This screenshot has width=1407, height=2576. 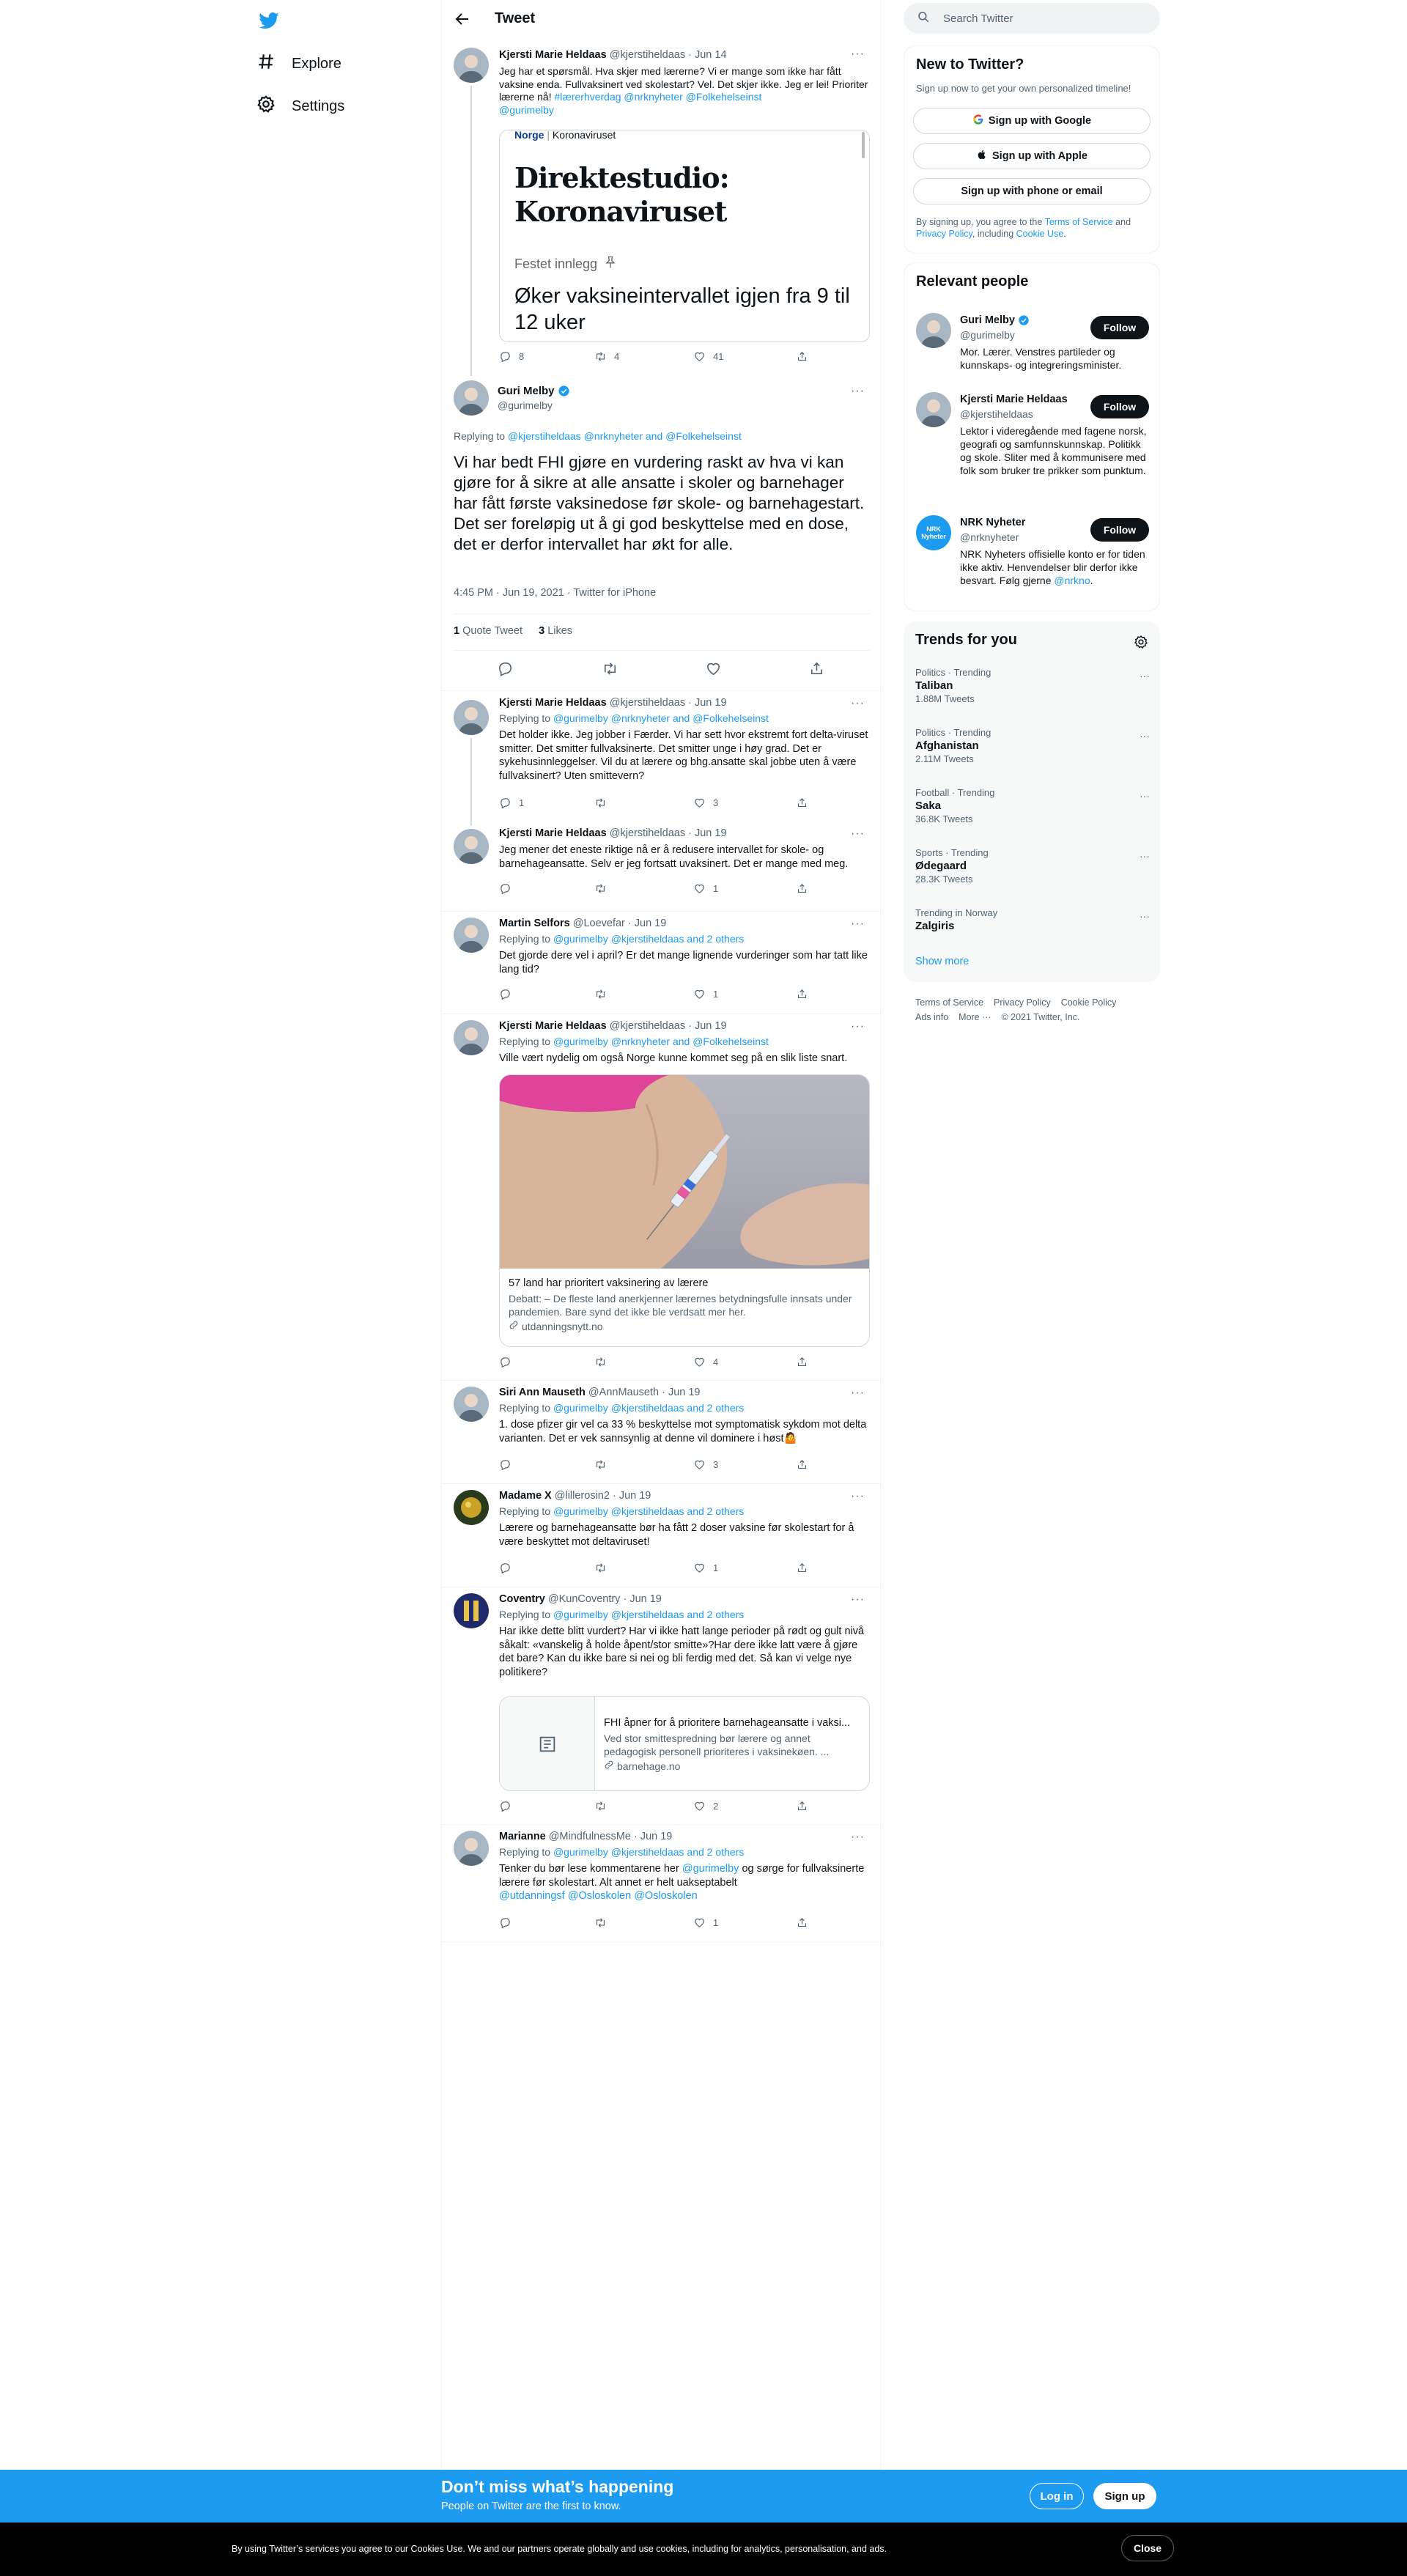 What do you see at coordinates (705, 803) in the screenshot?
I see `like-button: 3` at bounding box center [705, 803].